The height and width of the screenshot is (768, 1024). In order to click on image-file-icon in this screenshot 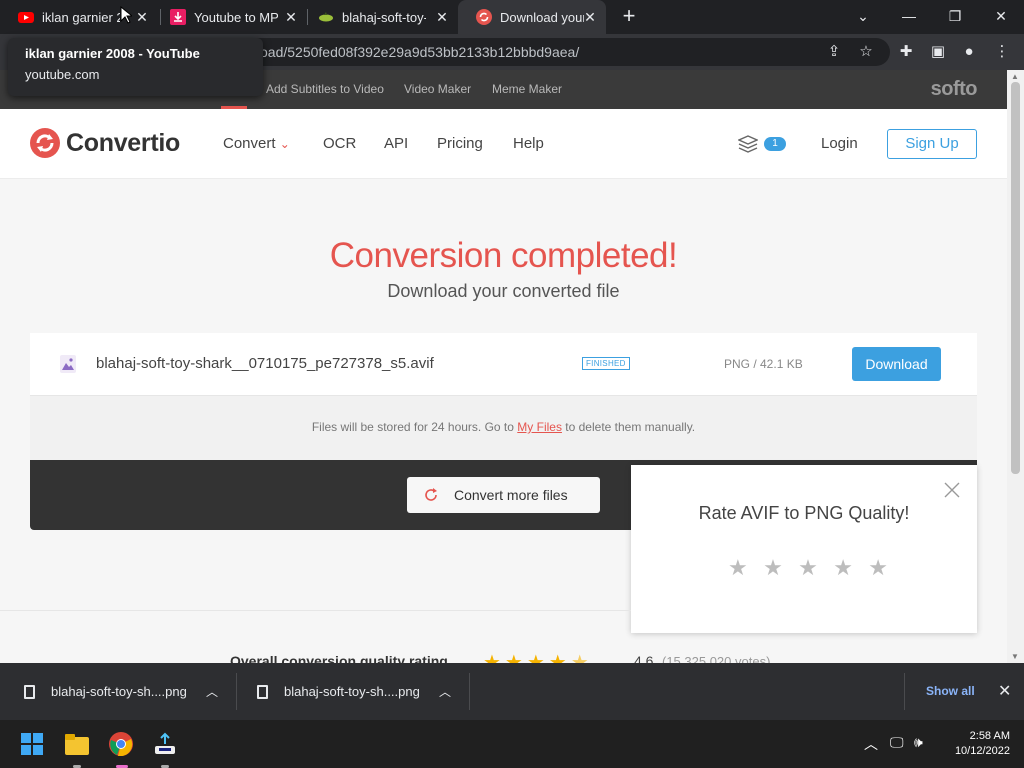, I will do `click(68, 364)`.